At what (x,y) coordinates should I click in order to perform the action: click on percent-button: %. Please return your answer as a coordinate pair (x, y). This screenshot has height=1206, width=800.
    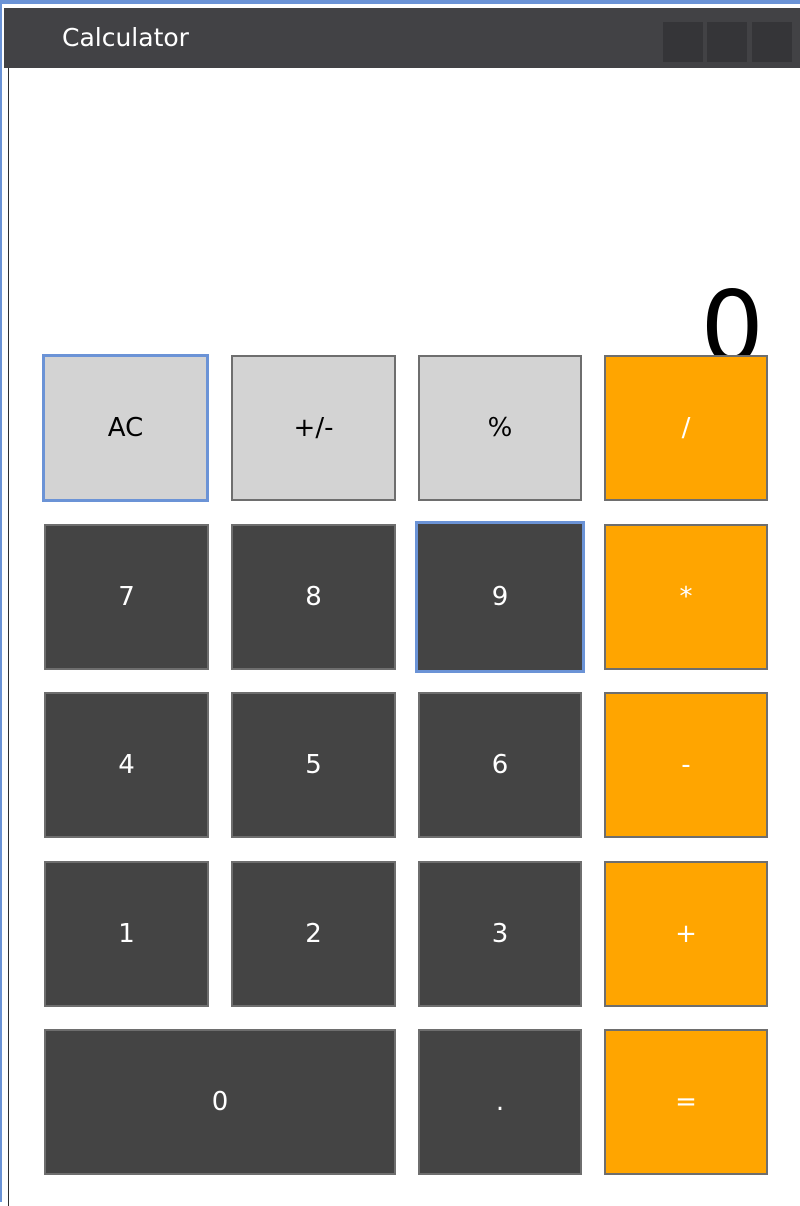
    Looking at the image, I should click on (500, 428).